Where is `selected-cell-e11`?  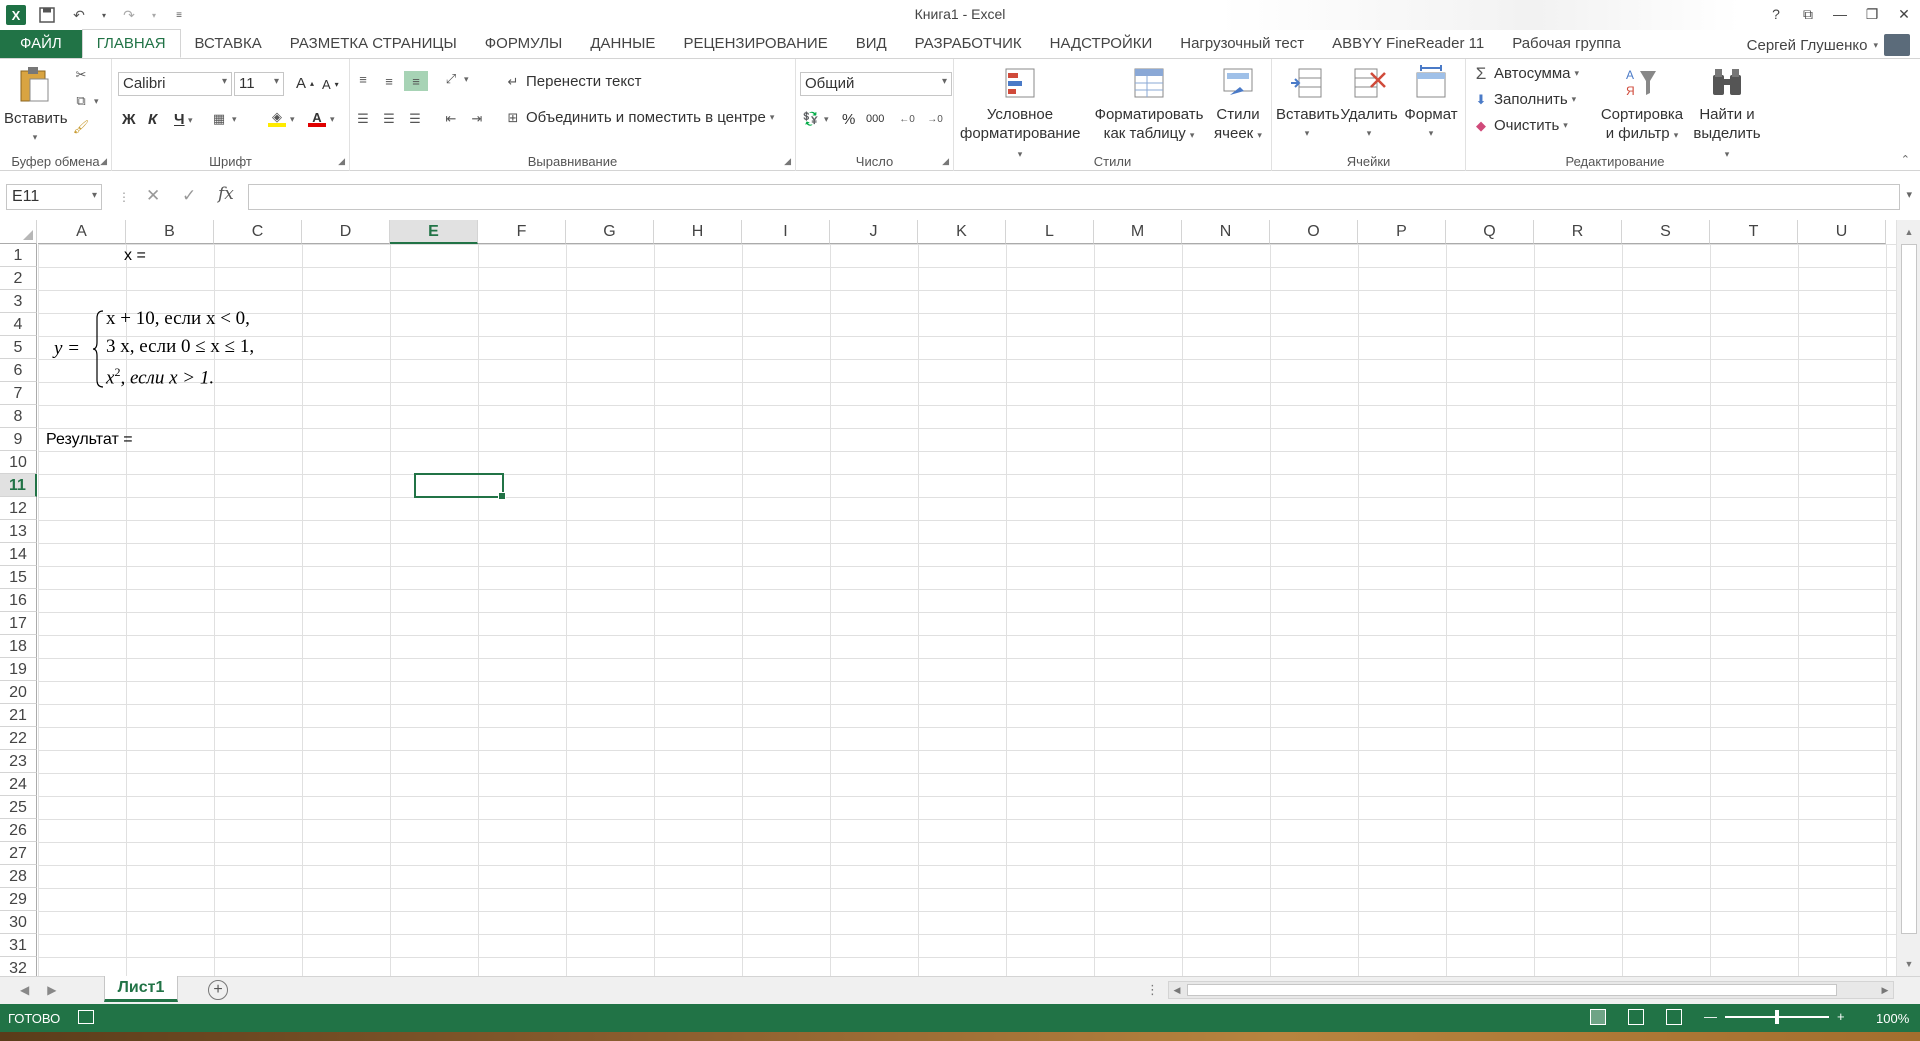
selected-cell-e11 is located at coordinates (460, 486).